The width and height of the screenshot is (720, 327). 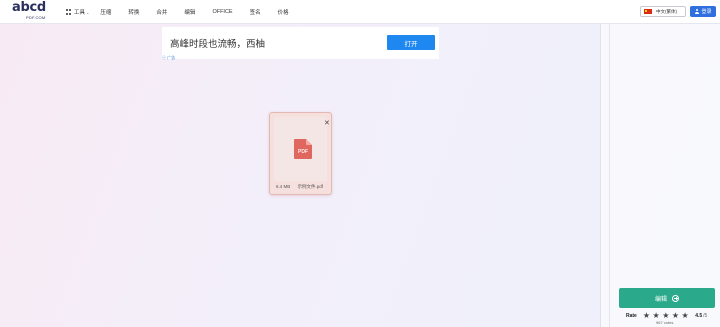 I want to click on file-size: 6.4 MB, so click(x=283, y=186).